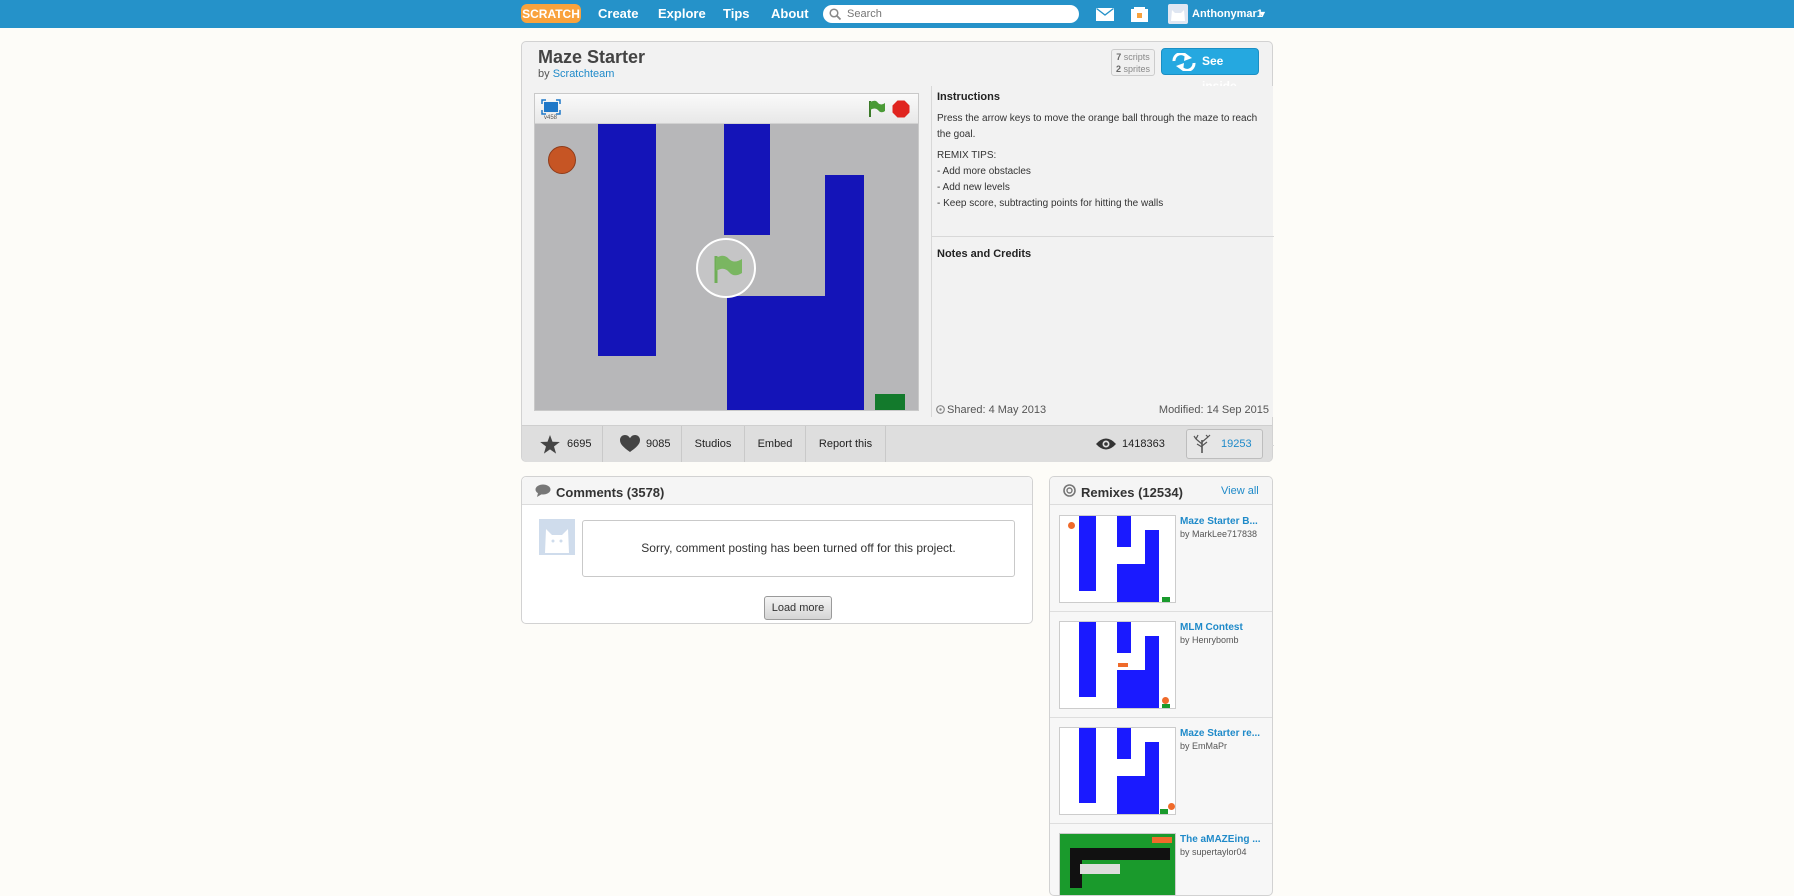 This screenshot has width=1794, height=896. What do you see at coordinates (1236, 444) in the screenshot?
I see `remixes-count: 19253` at bounding box center [1236, 444].